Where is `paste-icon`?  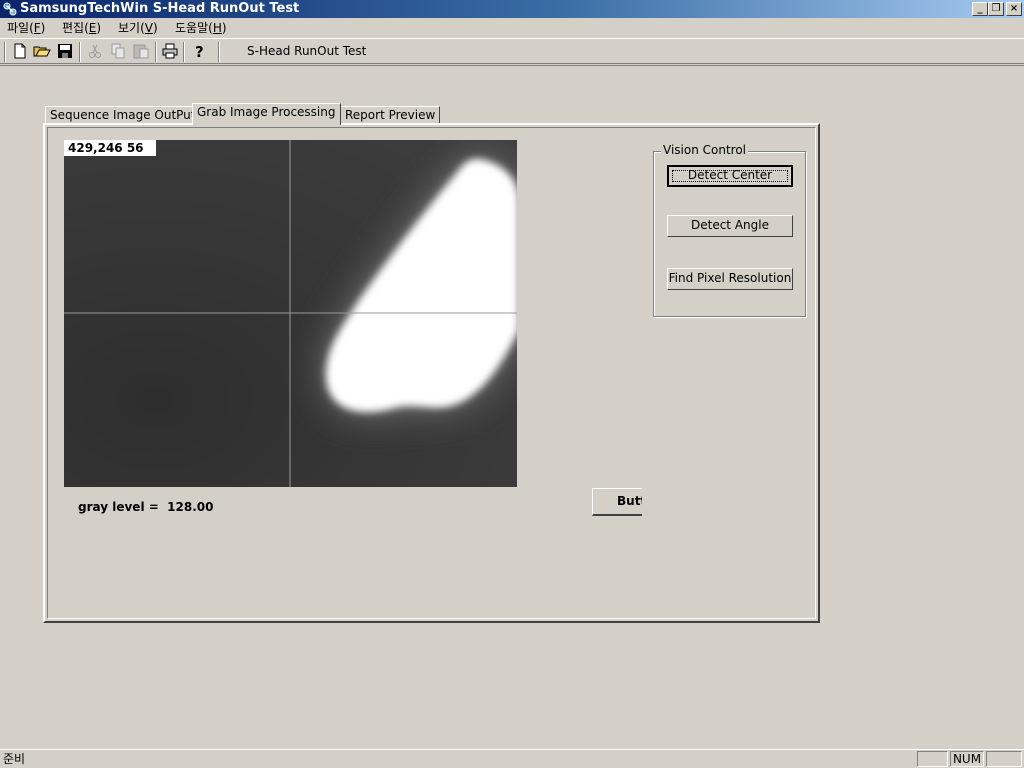 paste-icon is located at coordinates (141, 51).